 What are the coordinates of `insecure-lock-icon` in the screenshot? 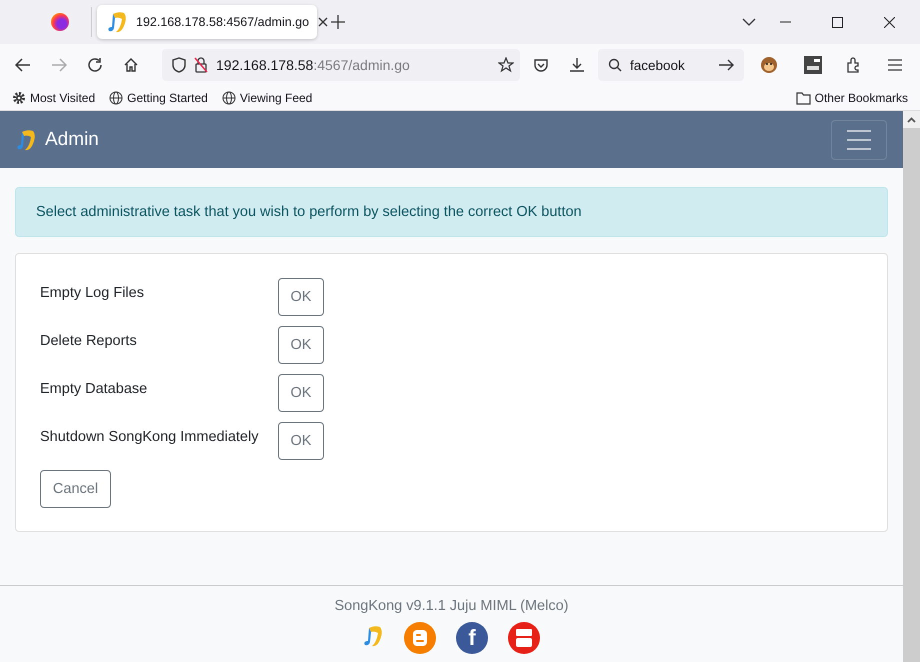 It's located at (201, 65).